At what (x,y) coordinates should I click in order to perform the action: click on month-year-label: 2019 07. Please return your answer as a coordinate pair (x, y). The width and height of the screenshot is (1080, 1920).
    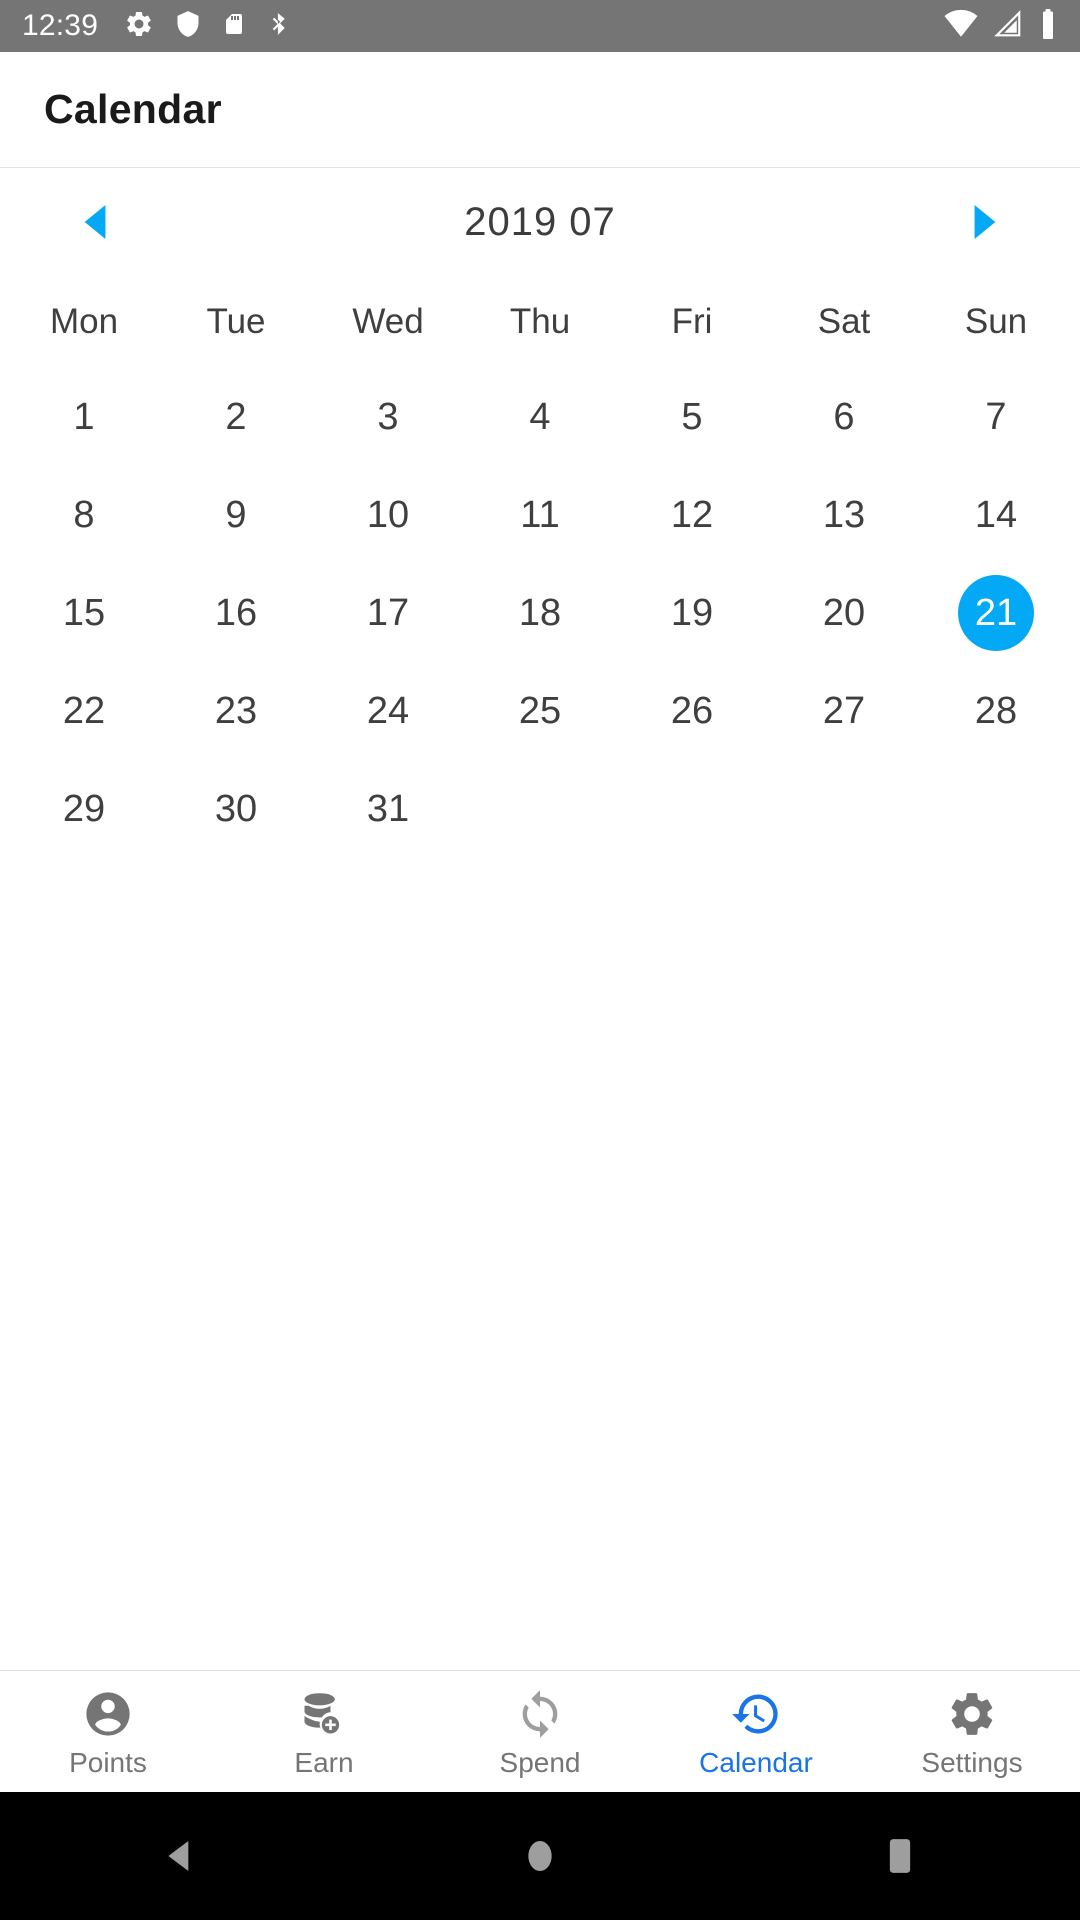
    Looking at the image, I should click on (540, 221).